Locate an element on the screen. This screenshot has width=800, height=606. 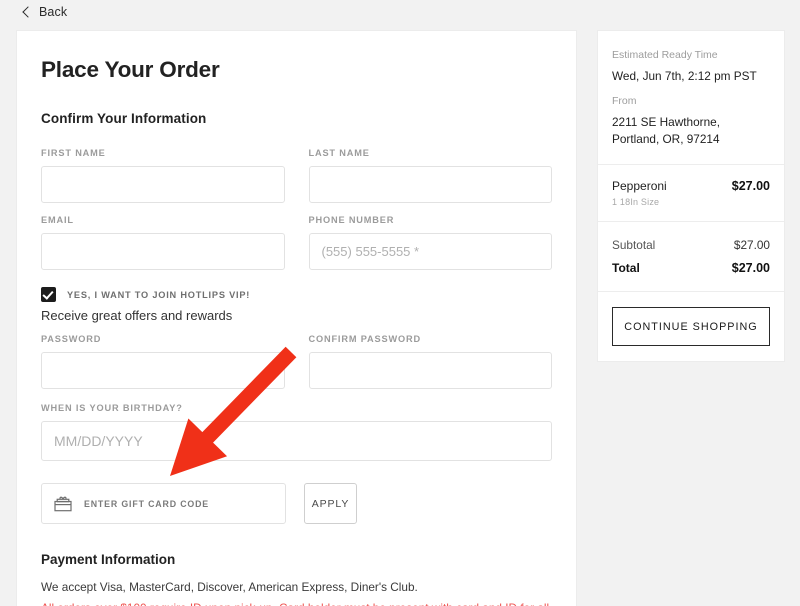
password-input is located at coordinates (163, 370).